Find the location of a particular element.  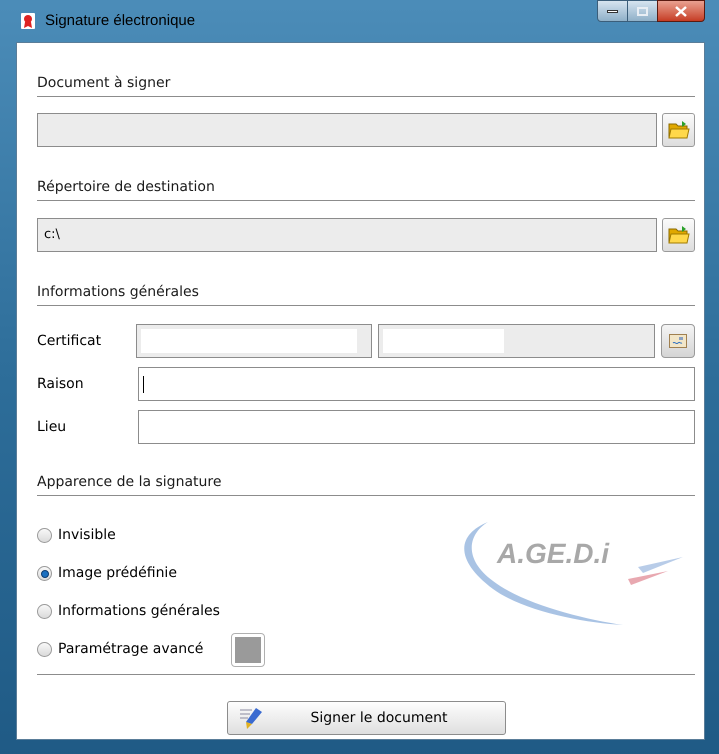

field-label: Raison is located at coordinates (61, 384).